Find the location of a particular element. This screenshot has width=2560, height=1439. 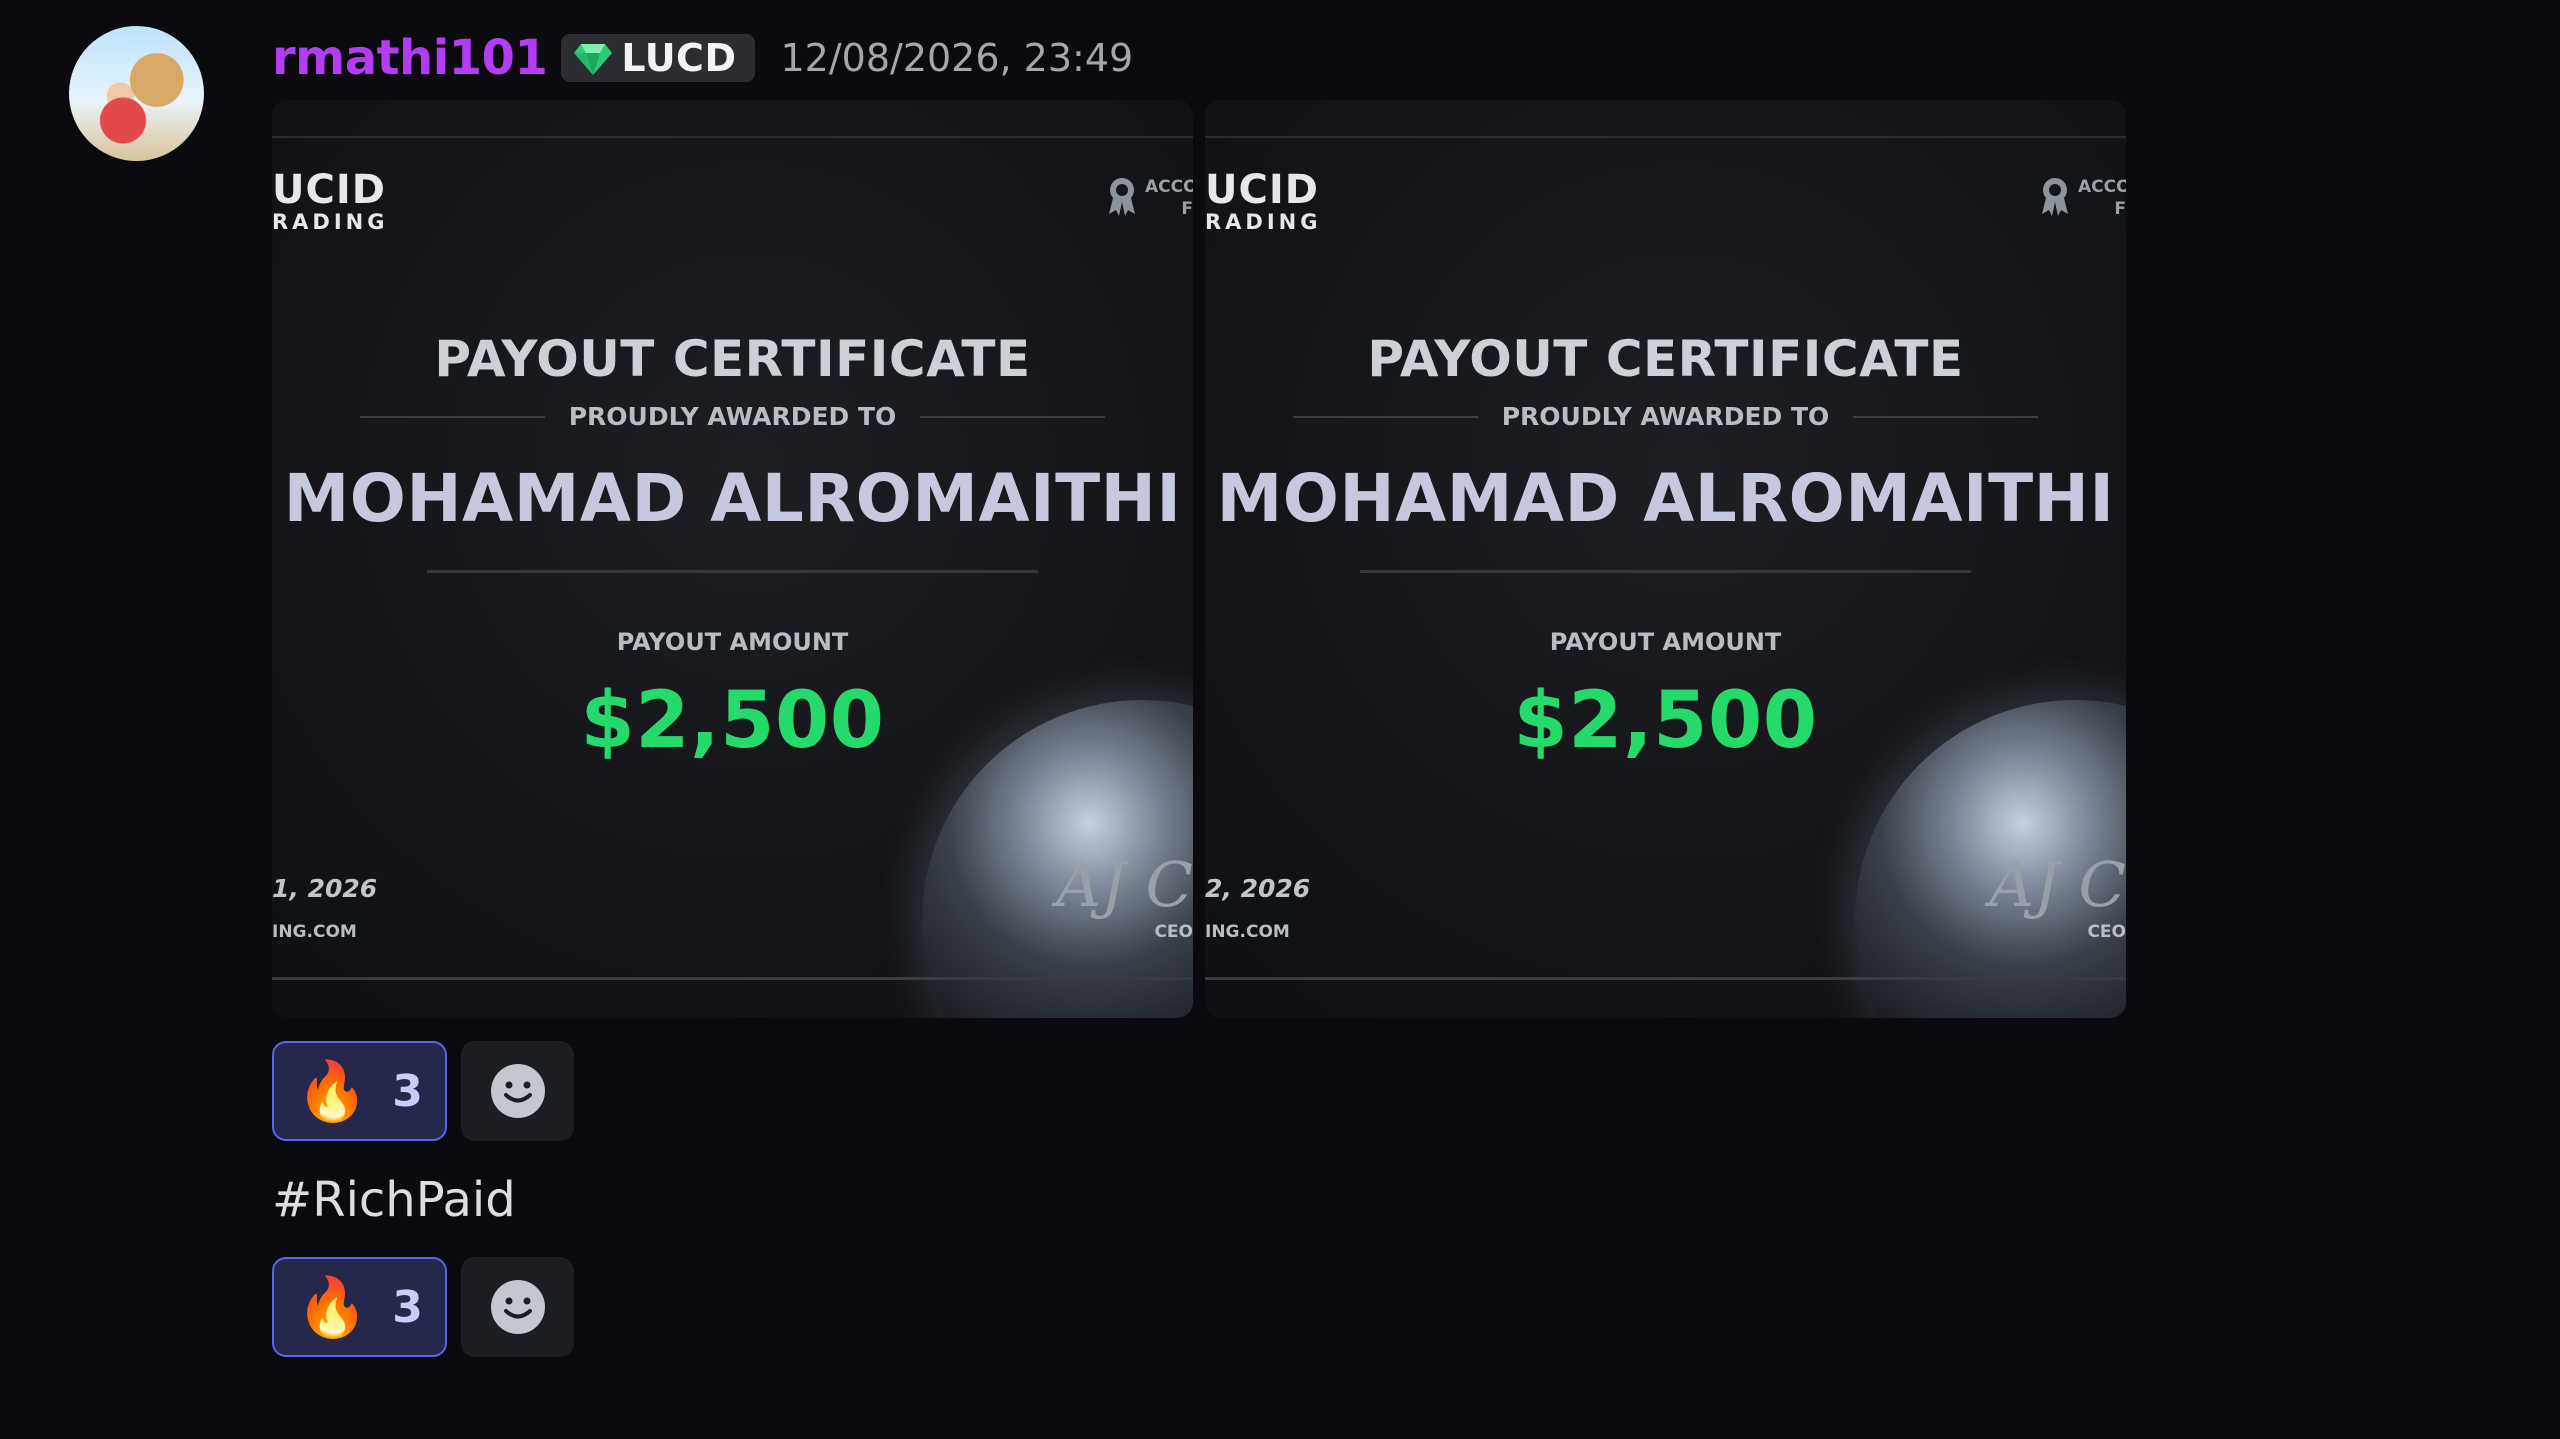

gem-icon is located at coordinates (593, 59).